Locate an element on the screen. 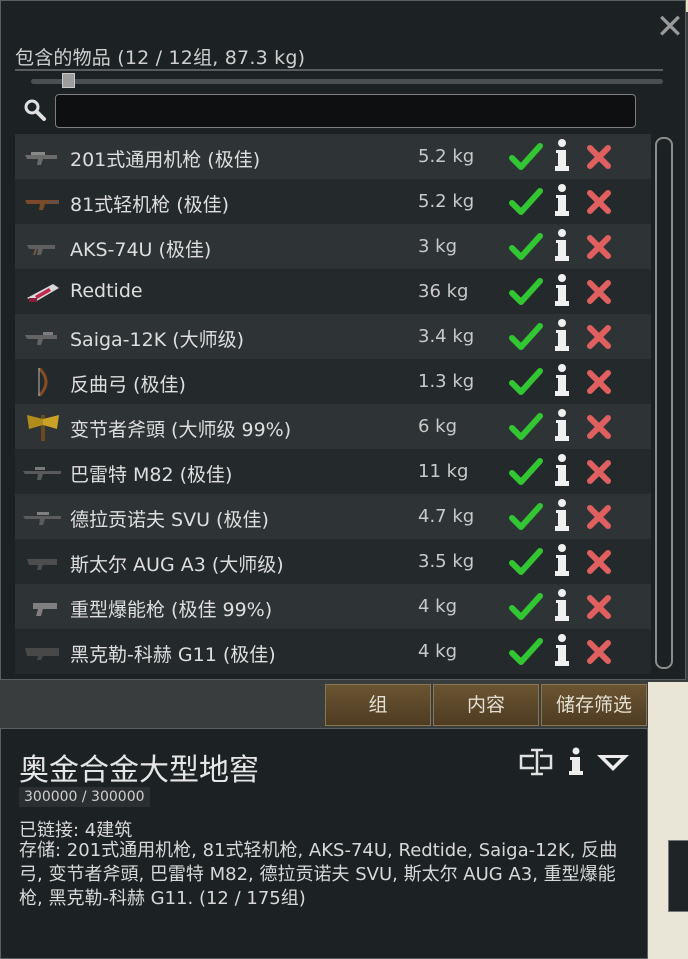 This screenshot has height=959, width=688. scrollbar-thumb is located at coordinates (664, 403).